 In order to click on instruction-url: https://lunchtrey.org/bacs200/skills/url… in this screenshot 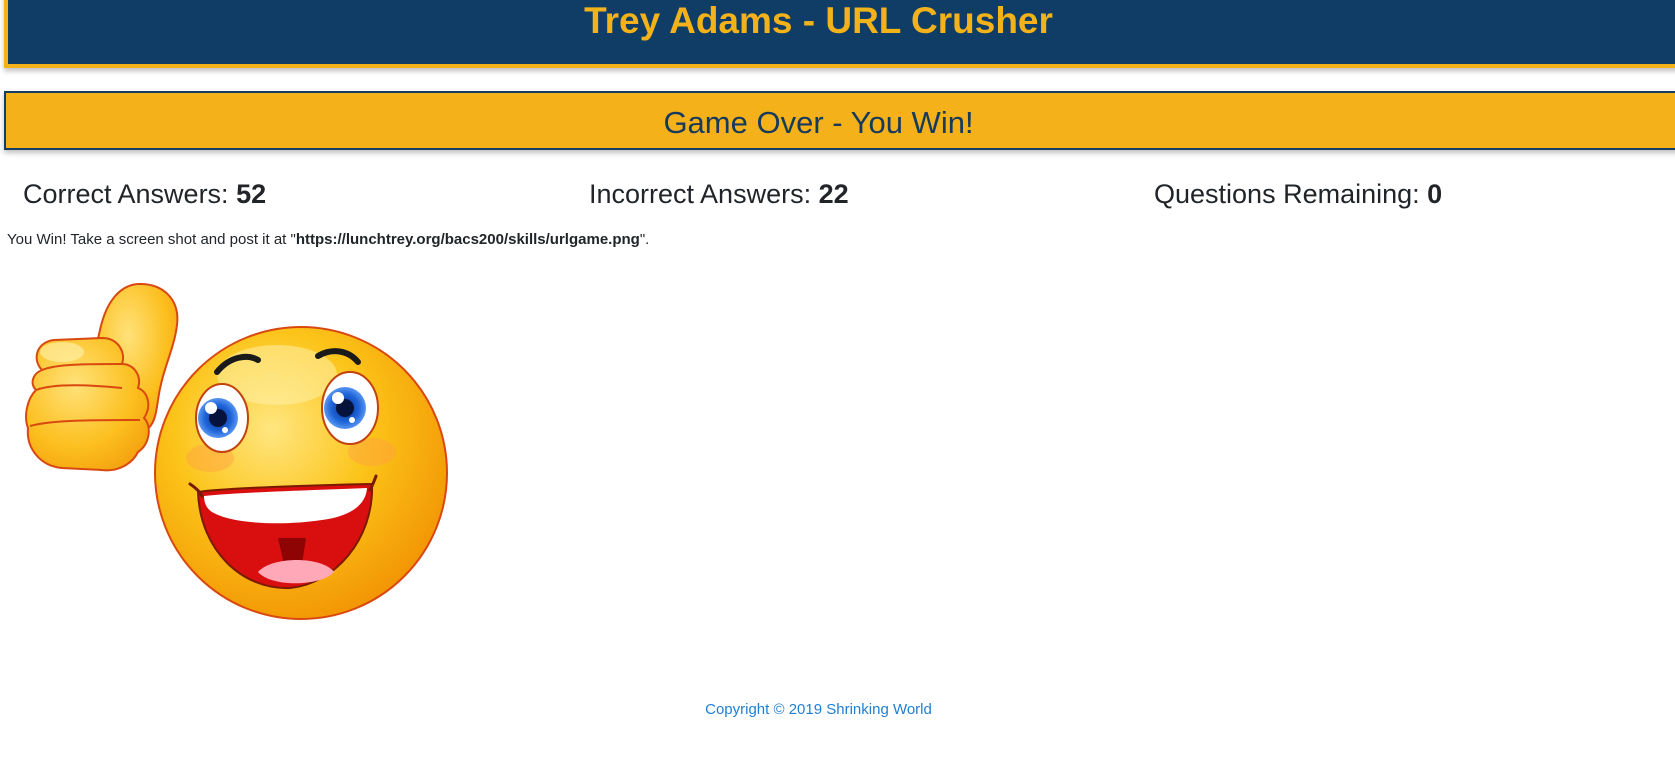, I will do `click(467, 239)`.